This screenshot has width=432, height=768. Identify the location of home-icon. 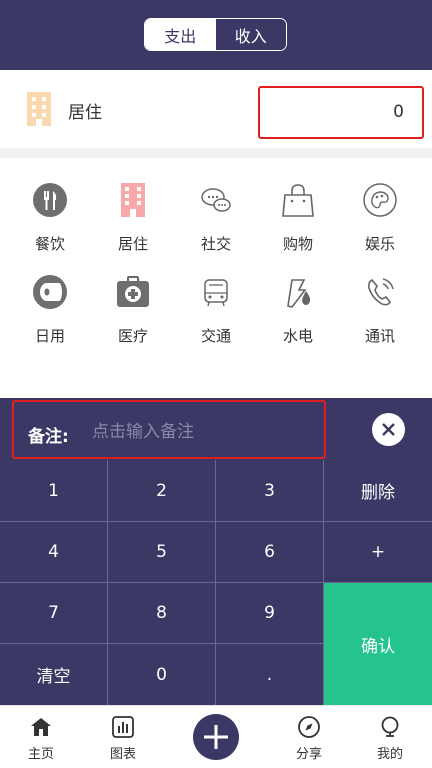
(41, 727).